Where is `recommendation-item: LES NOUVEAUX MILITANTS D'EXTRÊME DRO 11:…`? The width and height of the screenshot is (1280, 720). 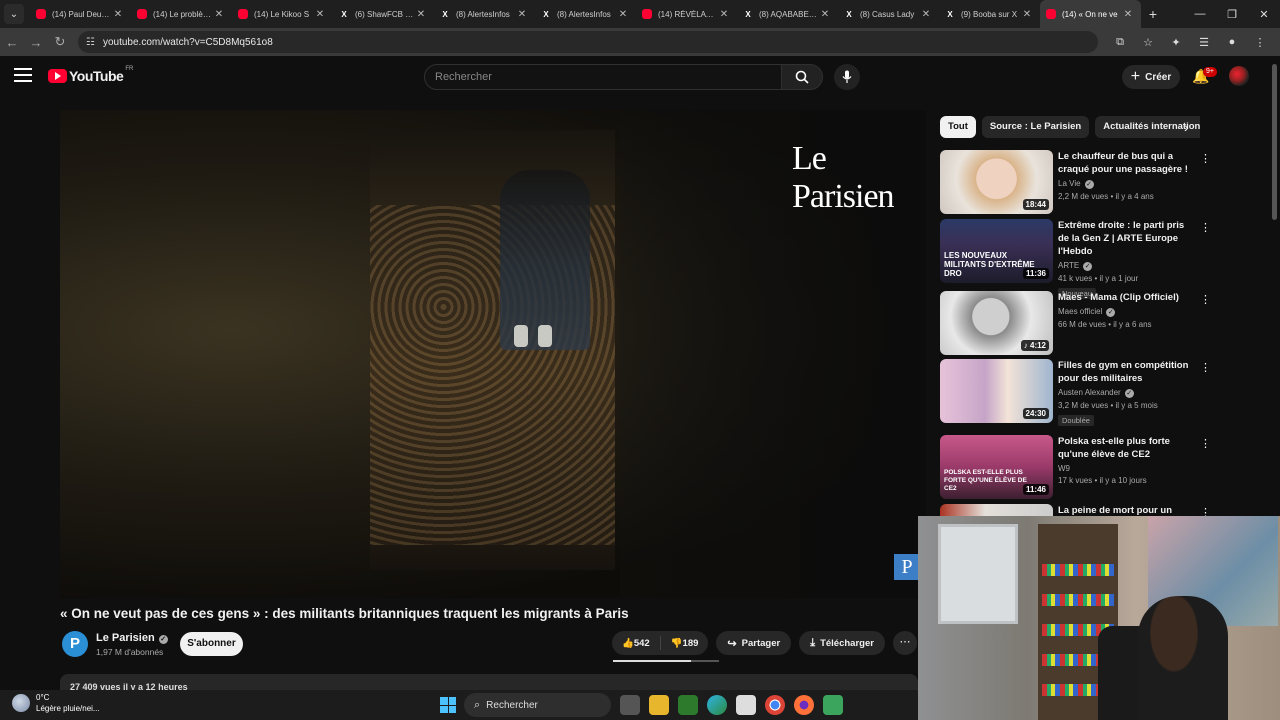
recommendation-item: LES NOUVEAUX MILITANTS D'EXTRÊME DRO 11:… is located at coordinates (1077, 259).